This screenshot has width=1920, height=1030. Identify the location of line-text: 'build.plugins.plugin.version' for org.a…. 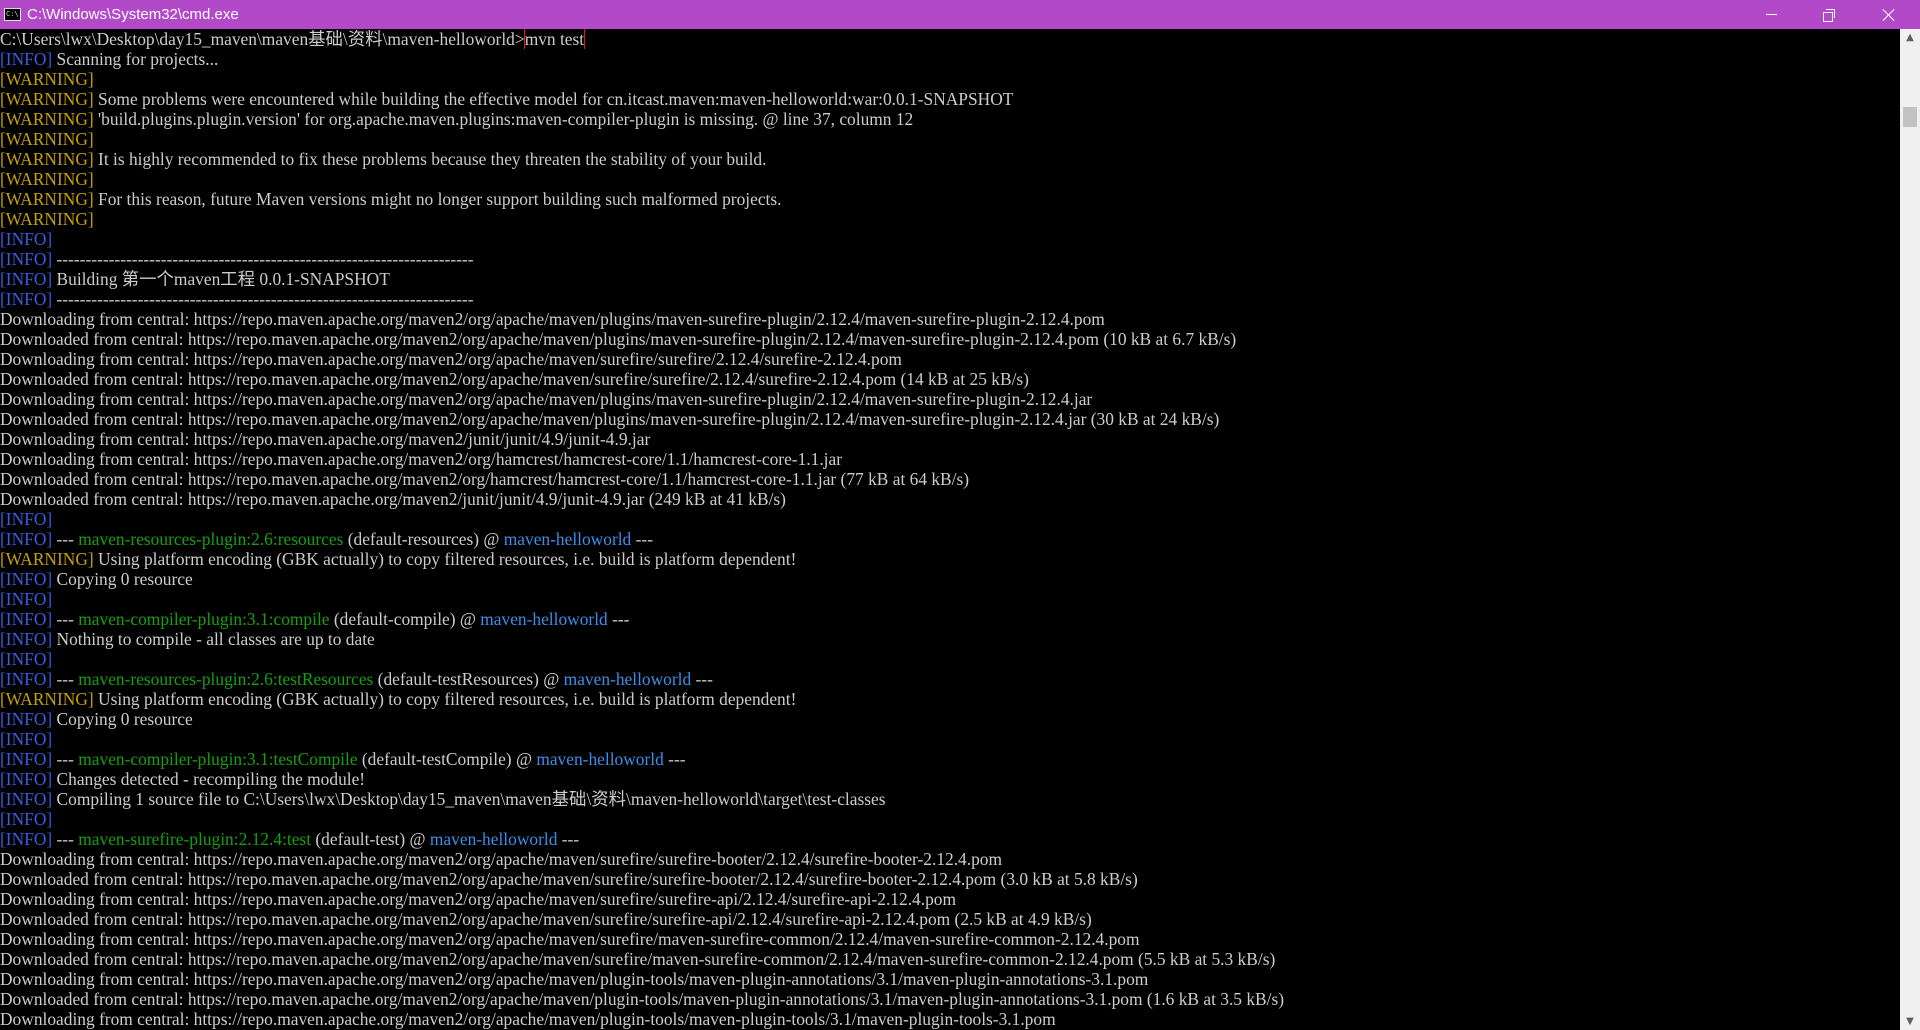
(503, 119).